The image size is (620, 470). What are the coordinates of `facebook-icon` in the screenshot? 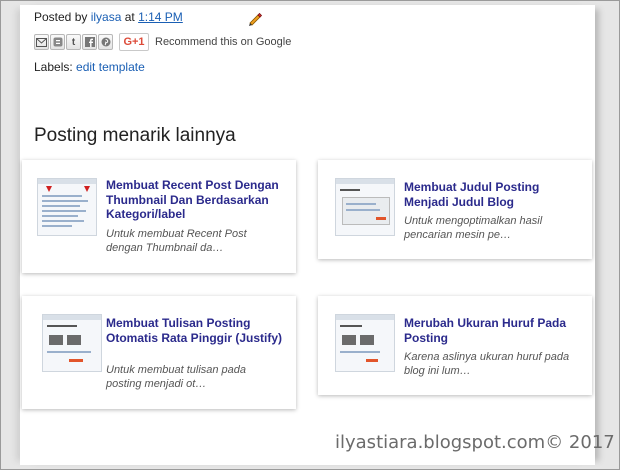 It's located at (89, 42).